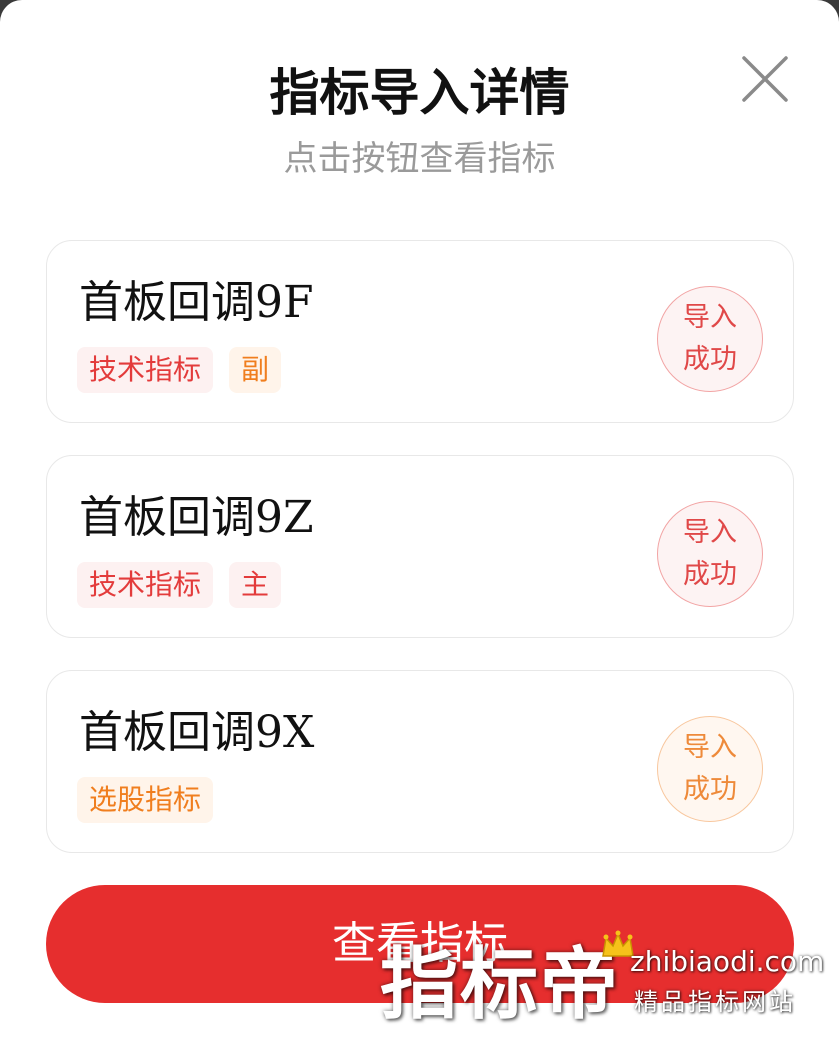 The height and width of the screenshot is (1048, 839). Describe the element at coordinates (197, 732) in the screenshot. I see `indicator-name: 首板回调9X` at that location.